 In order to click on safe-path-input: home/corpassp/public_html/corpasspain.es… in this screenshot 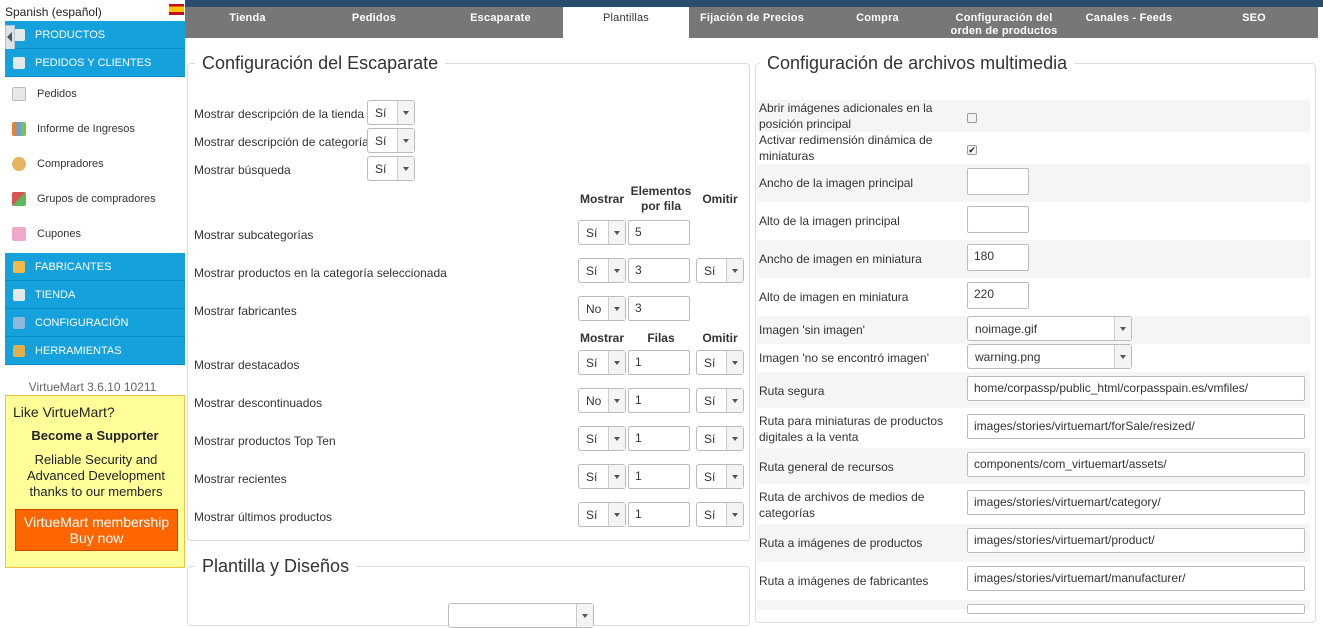, I will do `click(1136, 388)`.